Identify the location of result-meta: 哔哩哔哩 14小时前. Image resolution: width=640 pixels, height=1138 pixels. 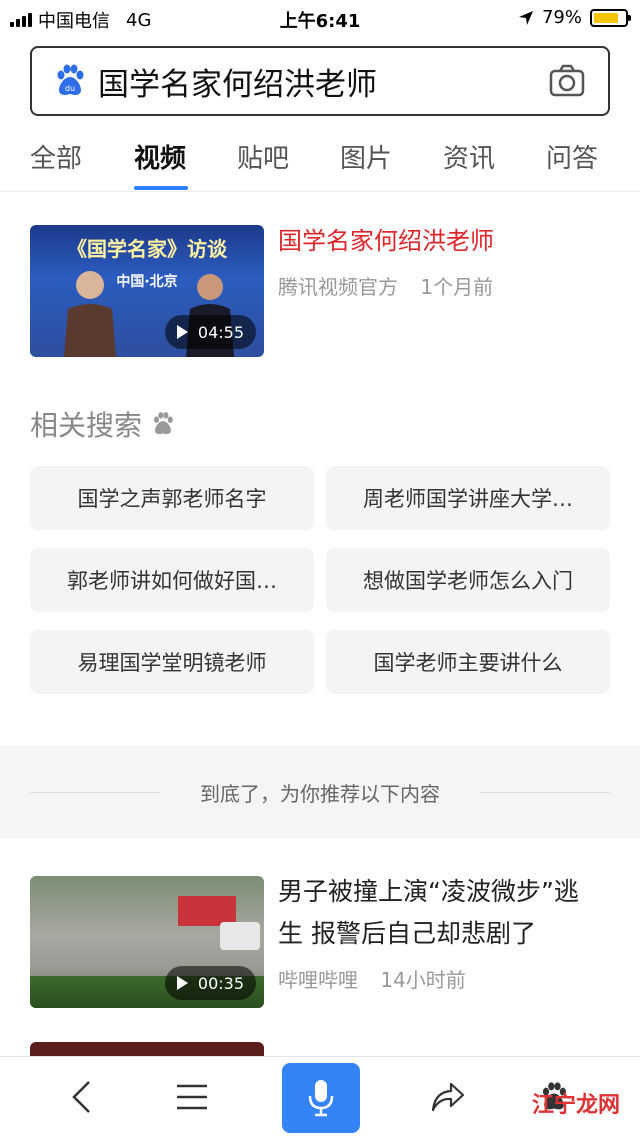
(372, 978).